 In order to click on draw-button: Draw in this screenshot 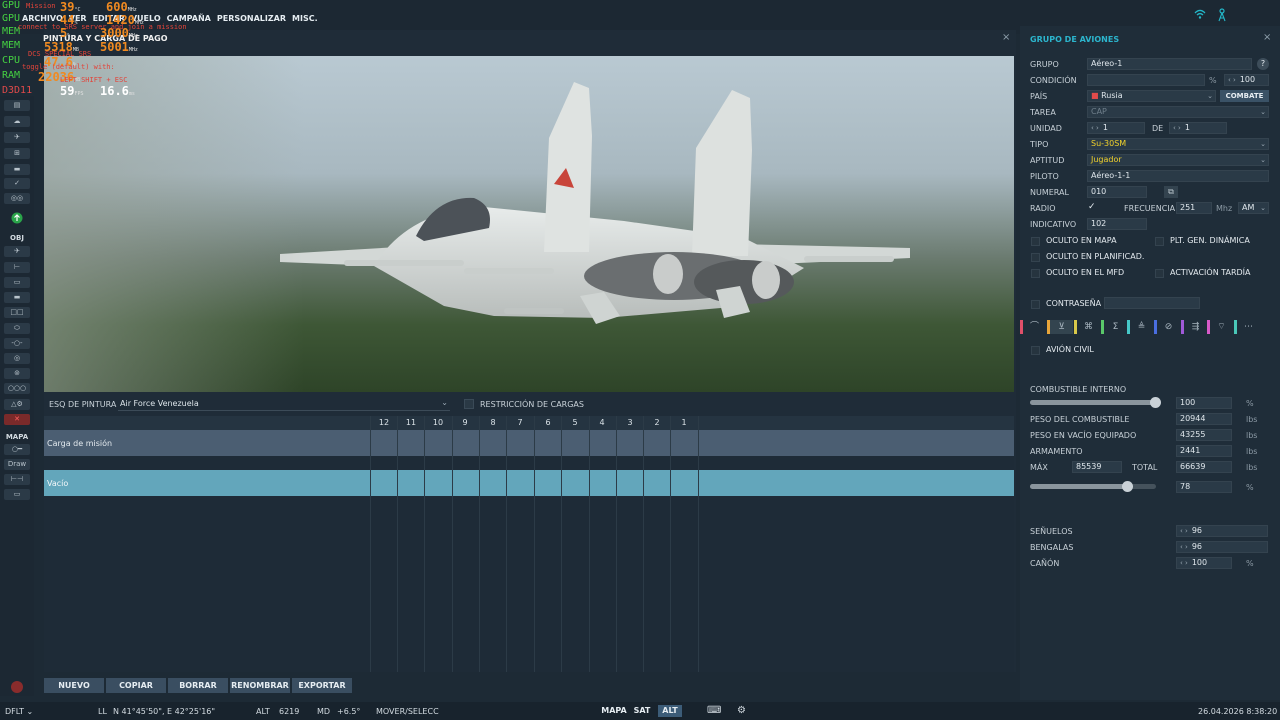, I will do `click(17, 464)`.